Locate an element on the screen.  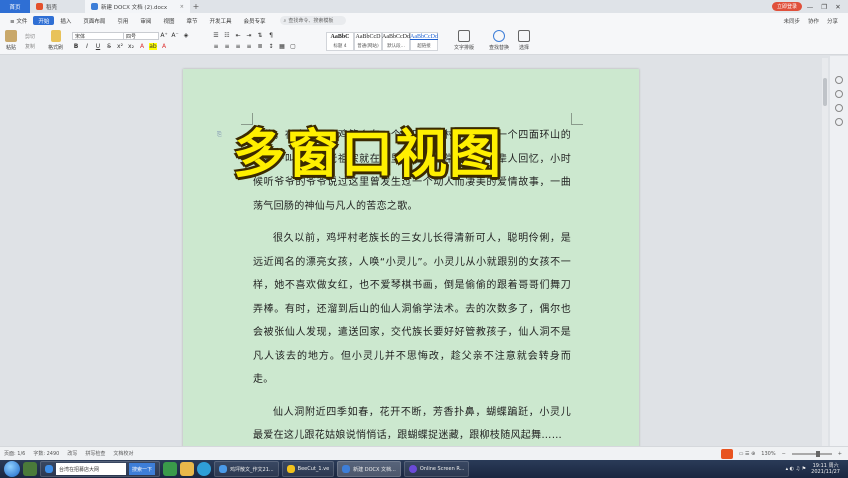
distribute-icon: ≣ is located at coordinates (260, 46).